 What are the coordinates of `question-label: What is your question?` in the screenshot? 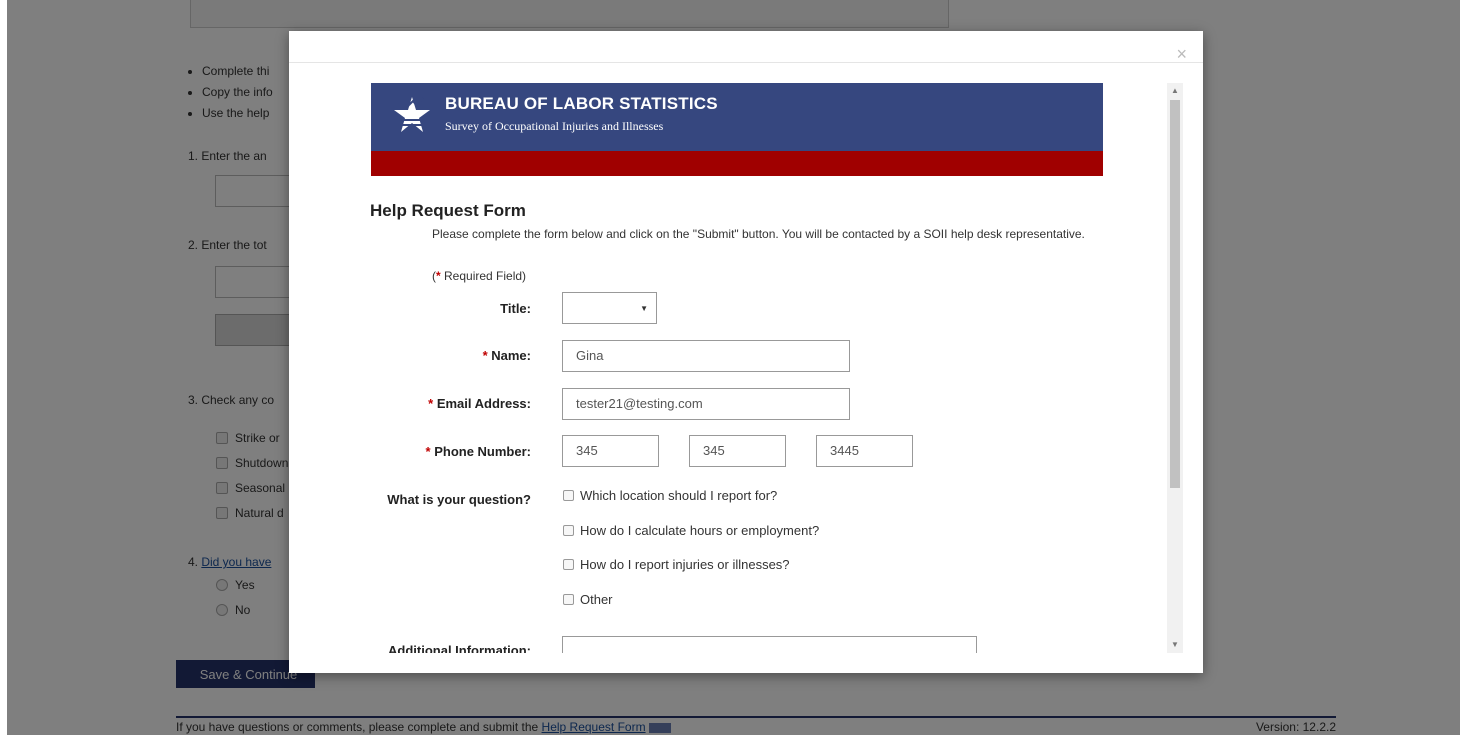 It's located at (459, 499).